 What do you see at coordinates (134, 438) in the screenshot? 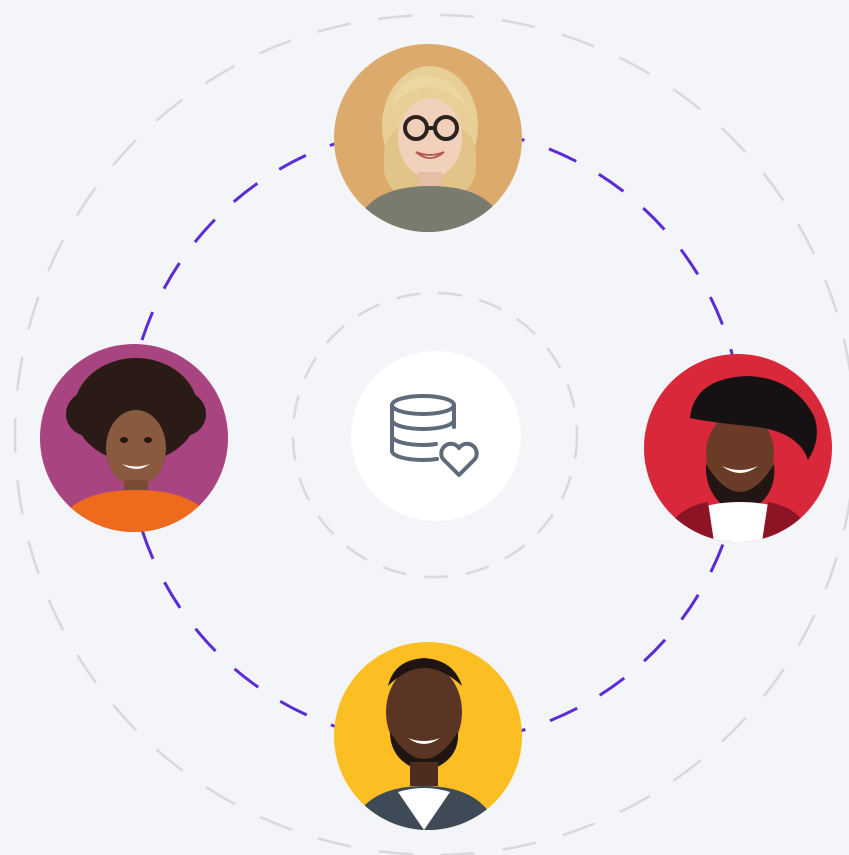
I see `avatar-person-curly-hair-orange-sweater` at bounding box center [134, 438].